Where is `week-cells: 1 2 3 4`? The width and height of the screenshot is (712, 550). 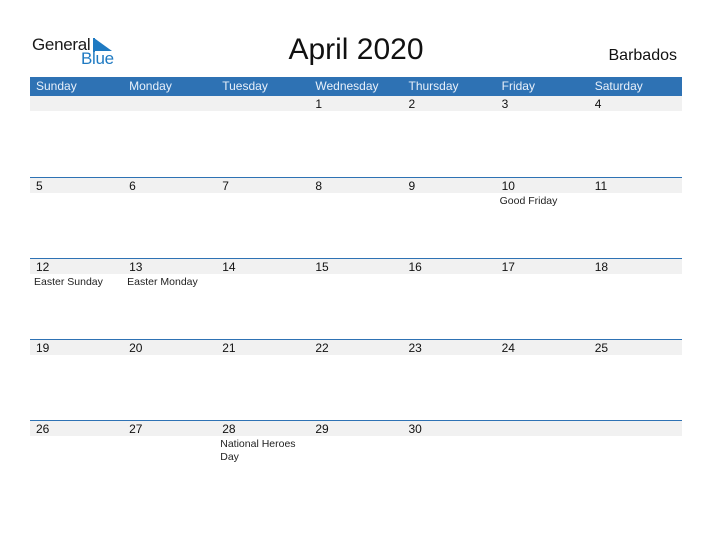 week-cells: 1 2 3 4 is located at coordinates (356, 135).